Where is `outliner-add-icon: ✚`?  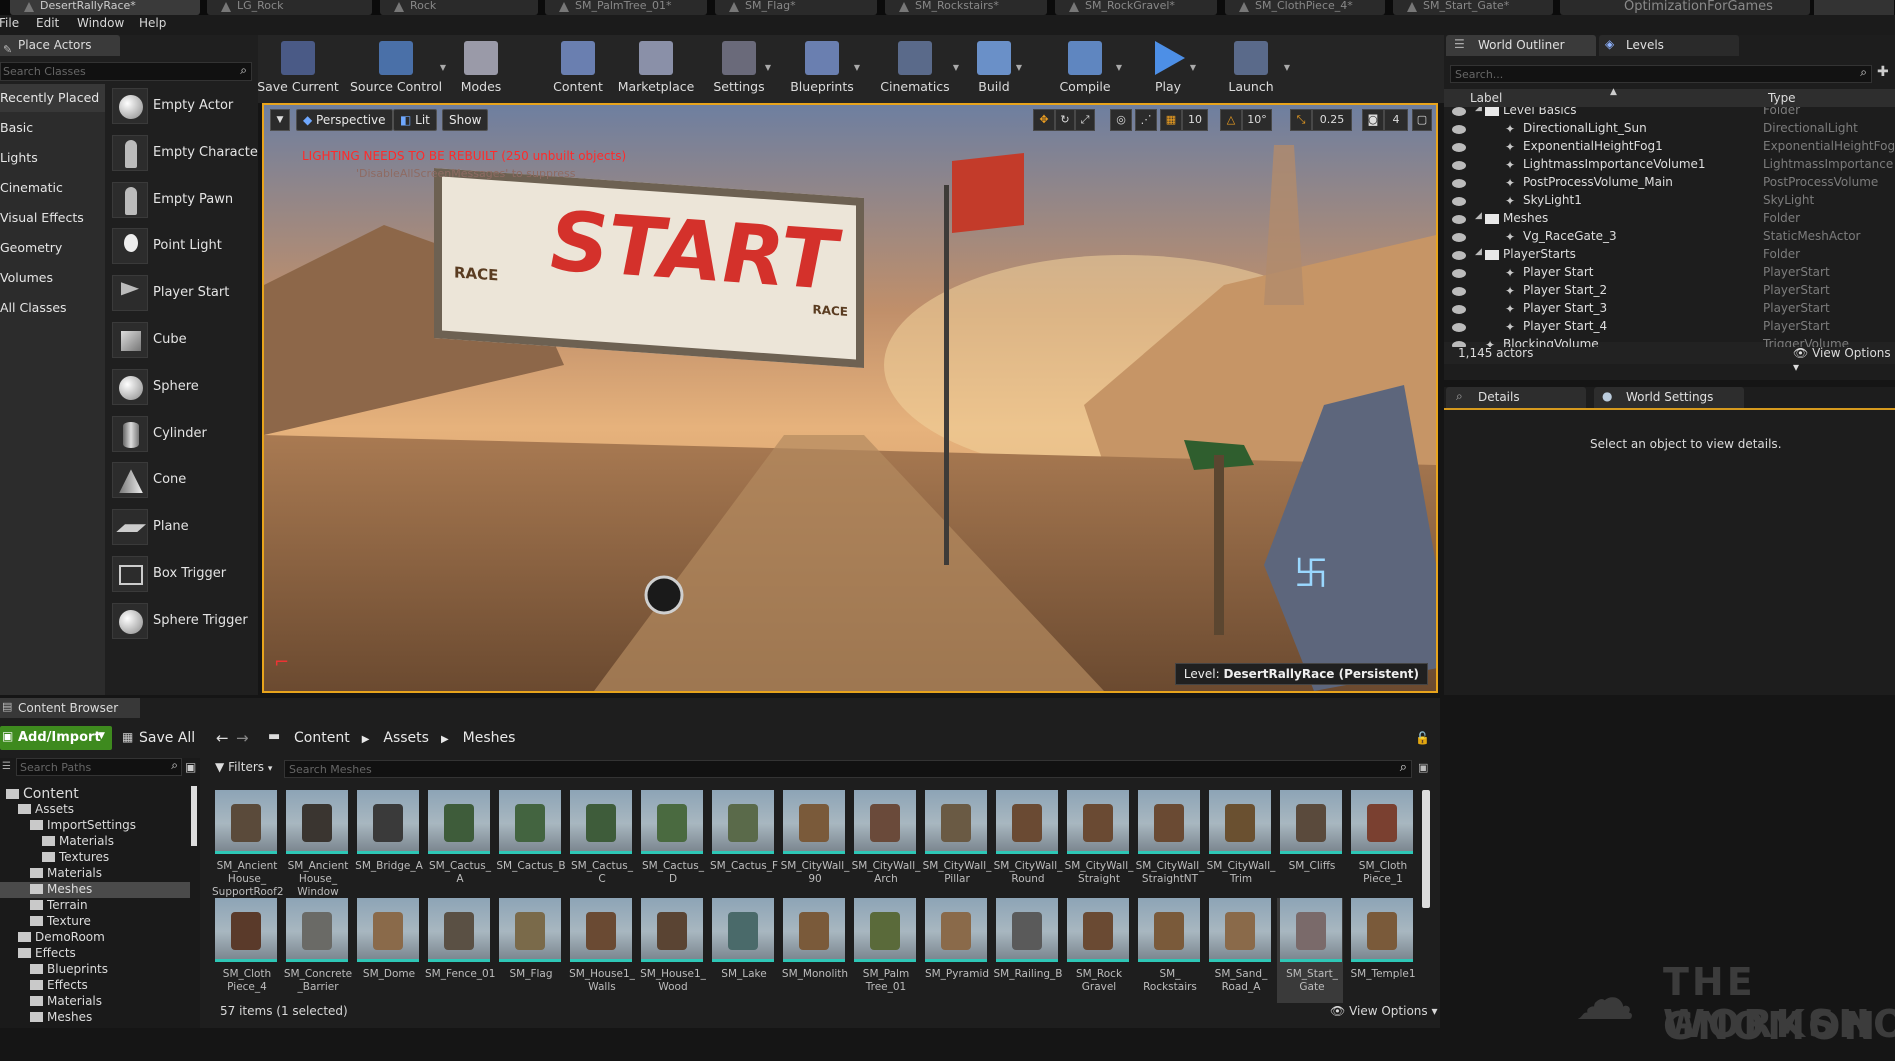
outliner-add-icon: ✚ is located at coordinates (1883, 72).